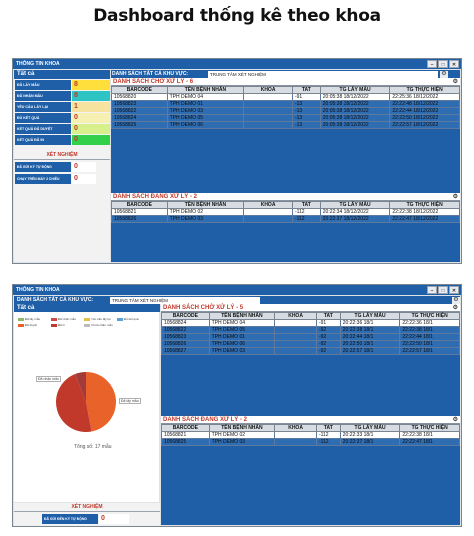  What do you see at coordinates (328, 351) in the screenshot?
I see `table-cell: -92` at bounding box center [328, 351].